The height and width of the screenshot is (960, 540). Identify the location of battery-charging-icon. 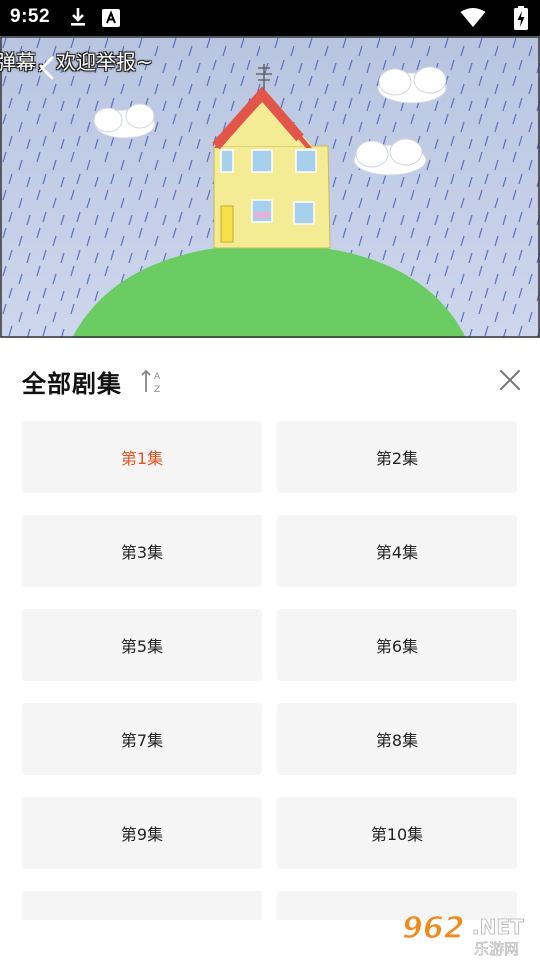
(521, 18).